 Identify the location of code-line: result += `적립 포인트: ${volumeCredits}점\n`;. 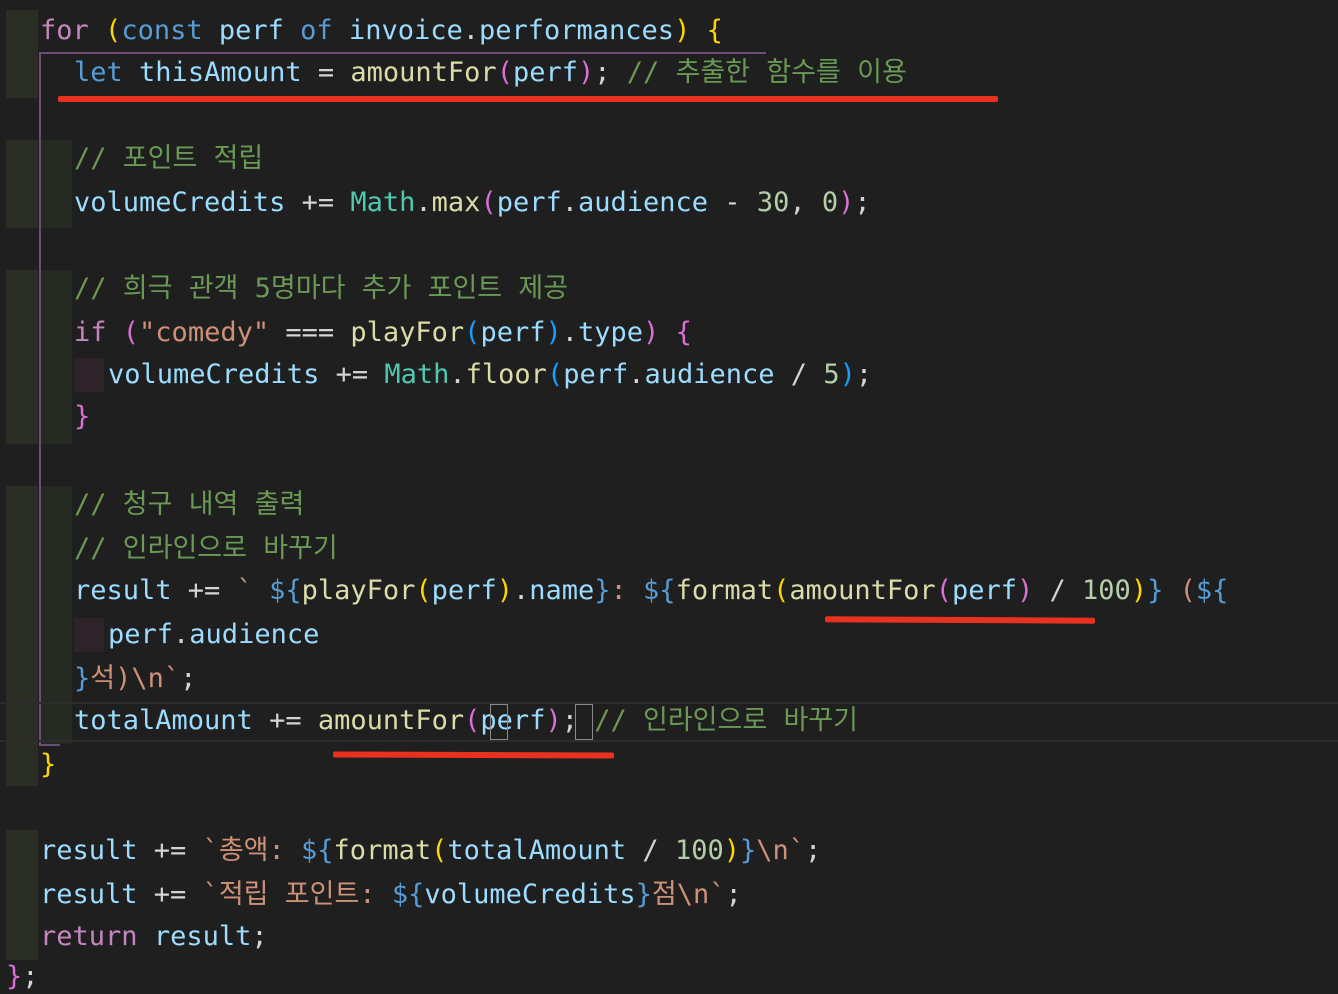
(391, 895).